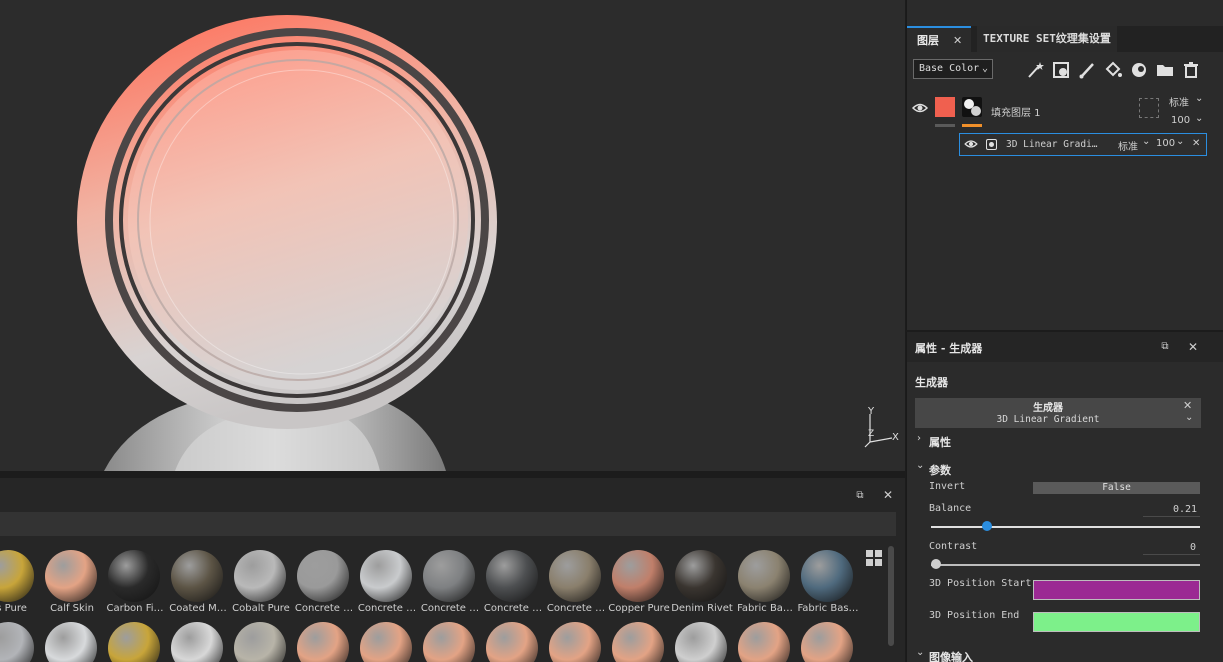 This screenshot has height=662, width=1223. Describe the element at coordinates (1193, 547) in the screenshot. I see `contrast-value: 0` at that location.